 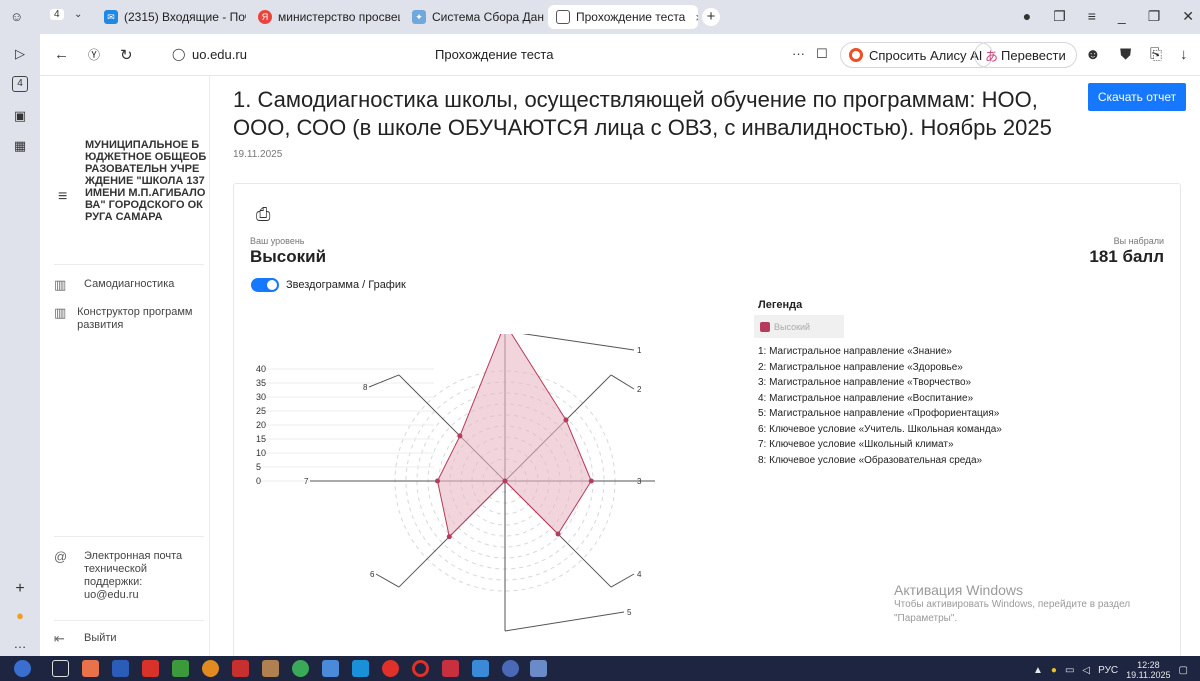 What do you see at coordinates (1027, 16) in the screenshot?
I see `profile-icon: ●` at bounding box center [1027, 16].